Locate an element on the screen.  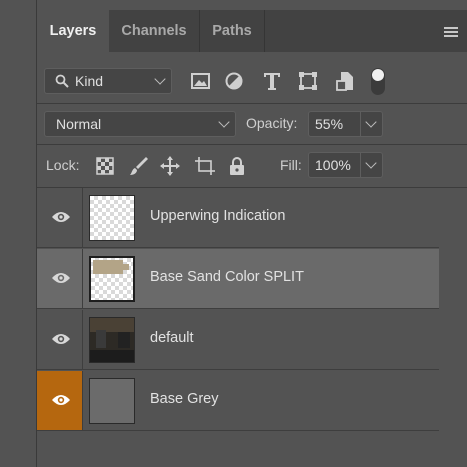
layer-name: default is located at coordinates (172, 338).